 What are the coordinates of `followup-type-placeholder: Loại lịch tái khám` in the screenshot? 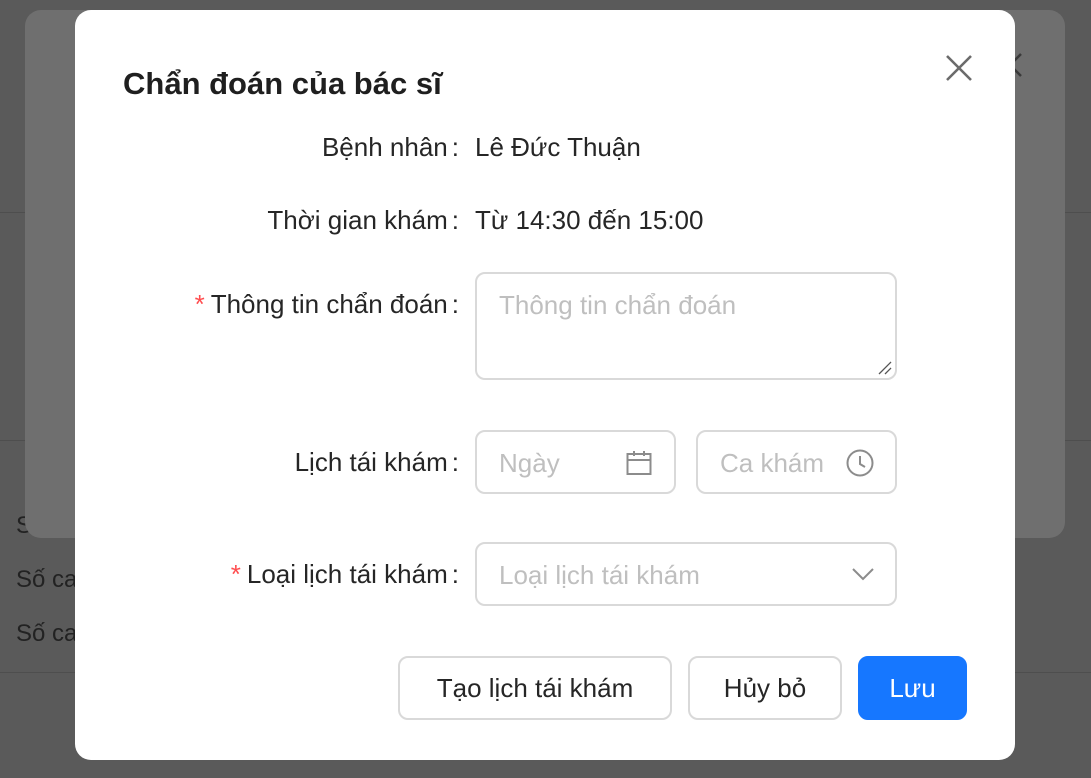 It's located at (599, 575).